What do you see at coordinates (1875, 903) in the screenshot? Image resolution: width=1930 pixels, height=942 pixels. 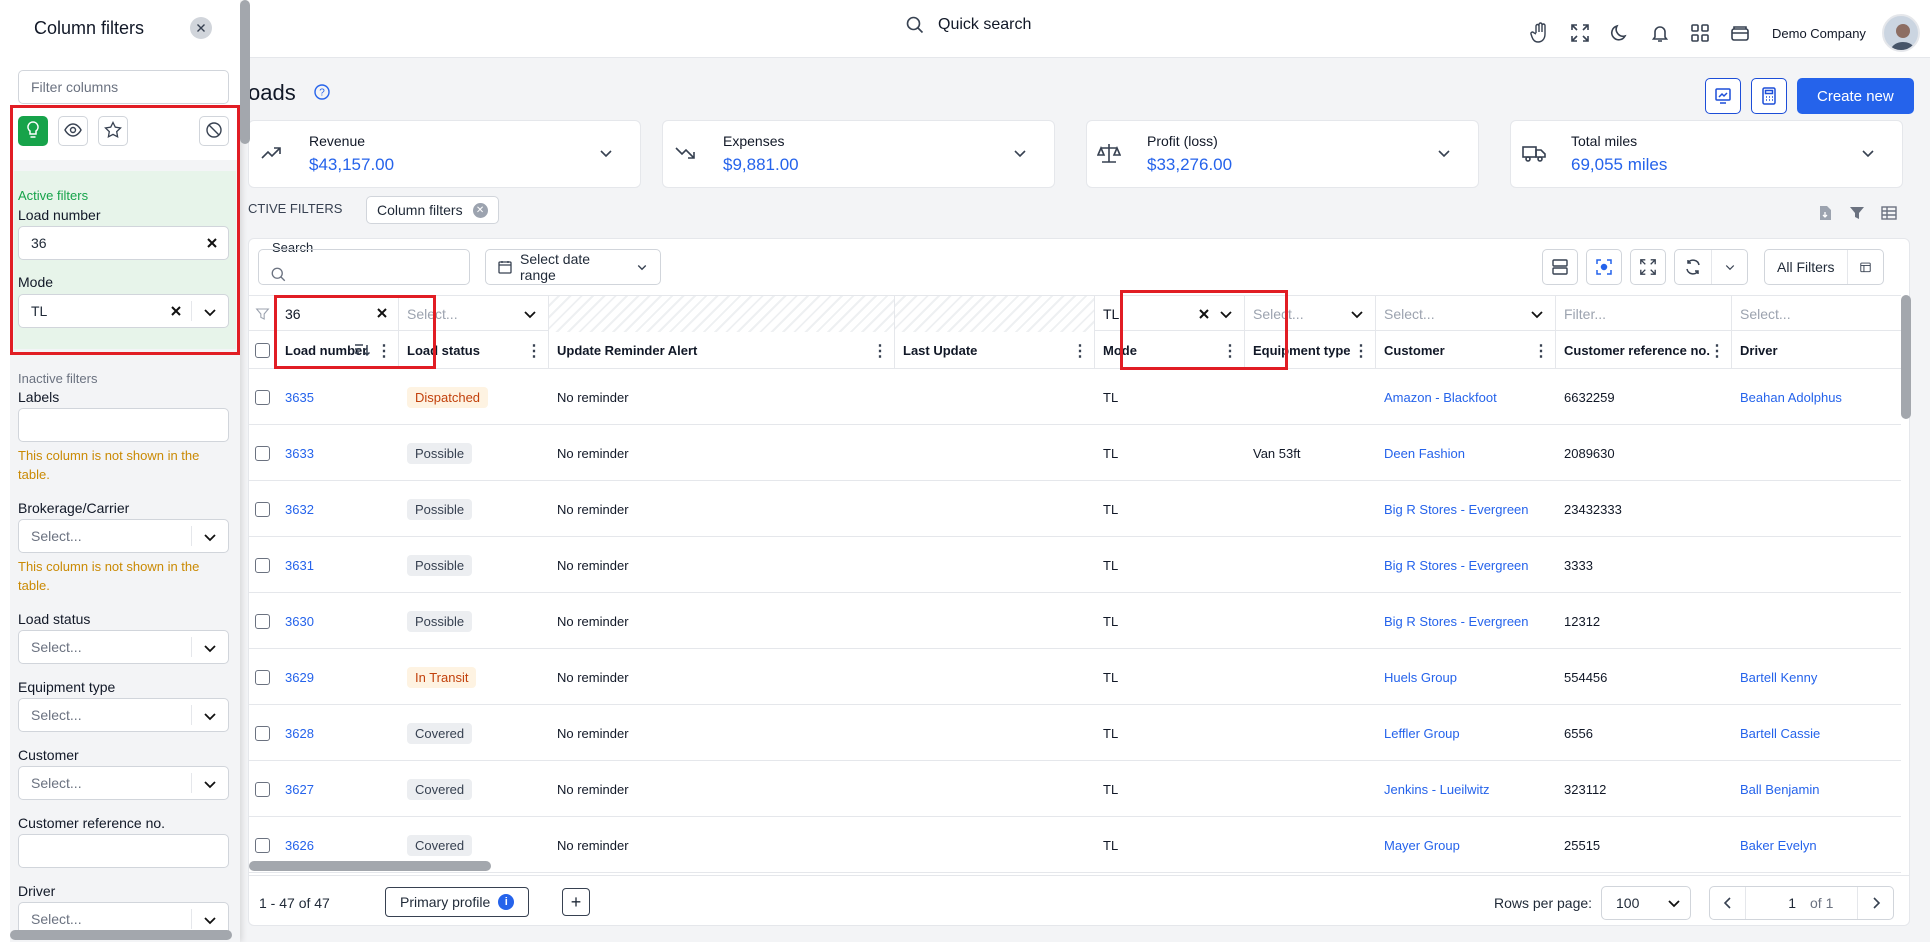 I see `next-page-button` at bounding box center [1875, 903].